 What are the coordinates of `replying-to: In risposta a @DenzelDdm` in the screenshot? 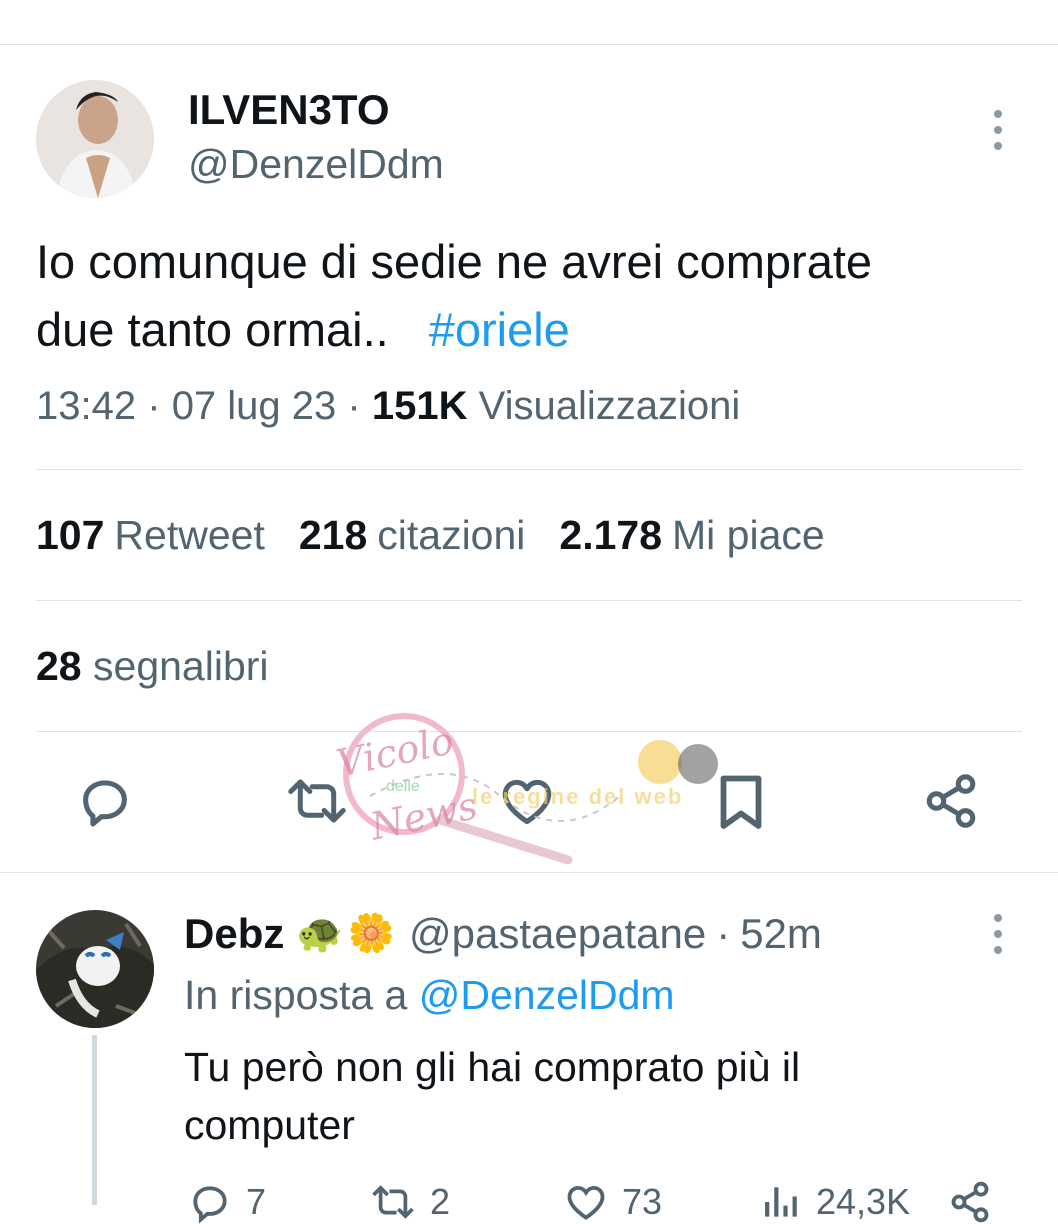 It's located at (429, 995).